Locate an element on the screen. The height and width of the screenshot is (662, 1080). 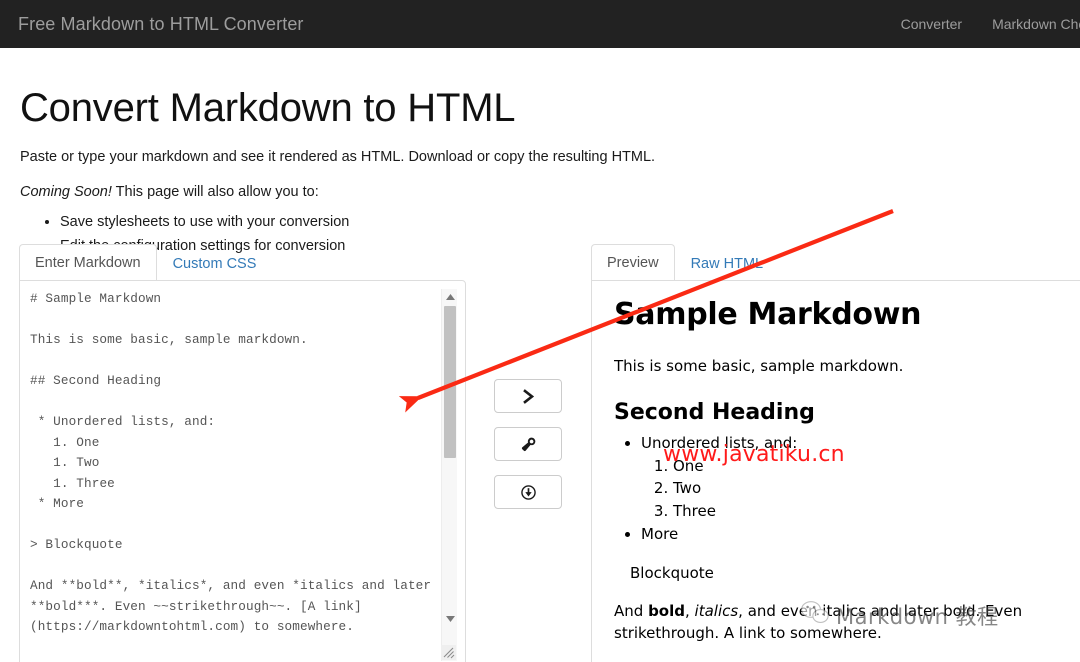
preview-unordered-list: Unordered lists, and: One Two Three More is located at coordinates (847, 489).